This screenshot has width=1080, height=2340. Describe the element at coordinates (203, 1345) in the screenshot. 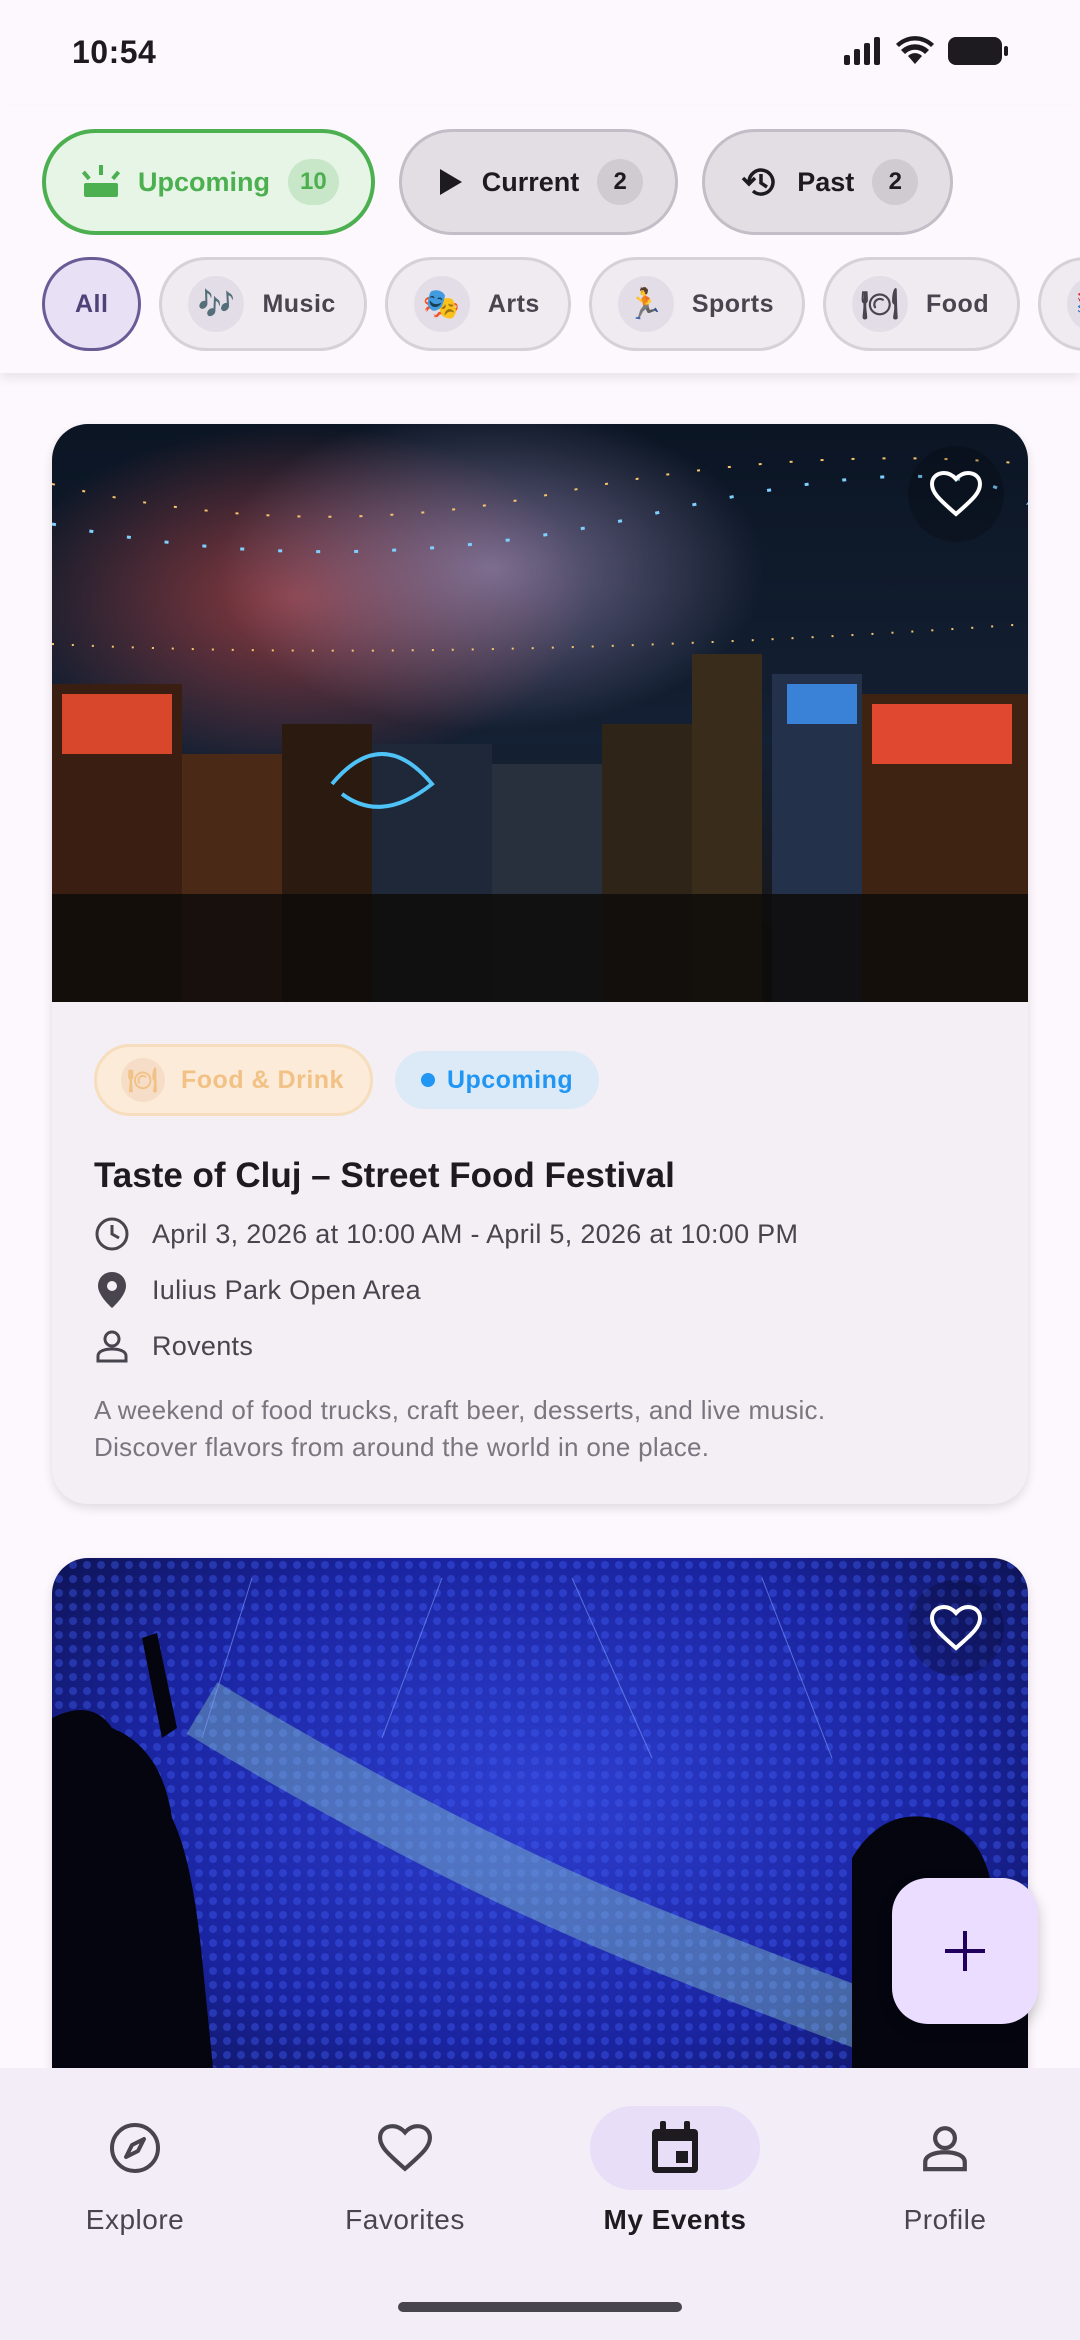

I see `event-organizer: Rovents` at that location.